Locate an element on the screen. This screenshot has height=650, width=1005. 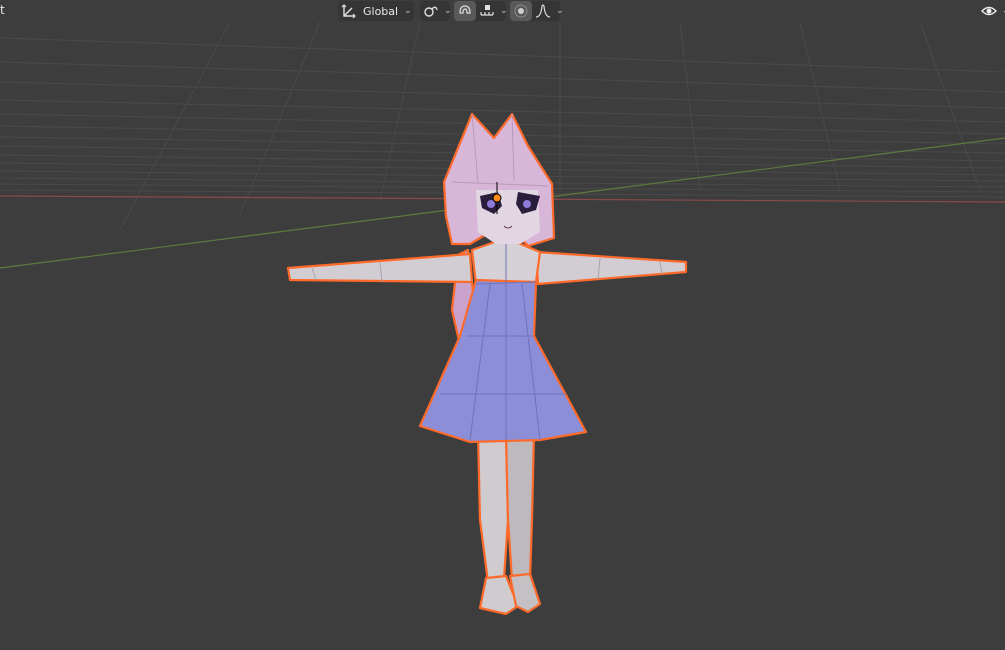
transform-orientation-dropdown: Global ⌄ is located at coordinates (376, 11).